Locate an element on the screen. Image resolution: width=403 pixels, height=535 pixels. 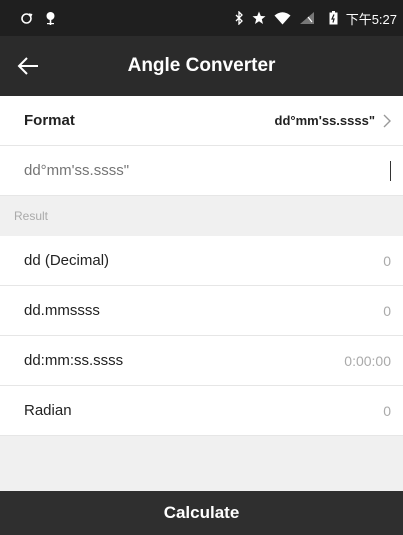
result-row-decimal: dd (Decimal) 0 is located at coordinates (201, 261).